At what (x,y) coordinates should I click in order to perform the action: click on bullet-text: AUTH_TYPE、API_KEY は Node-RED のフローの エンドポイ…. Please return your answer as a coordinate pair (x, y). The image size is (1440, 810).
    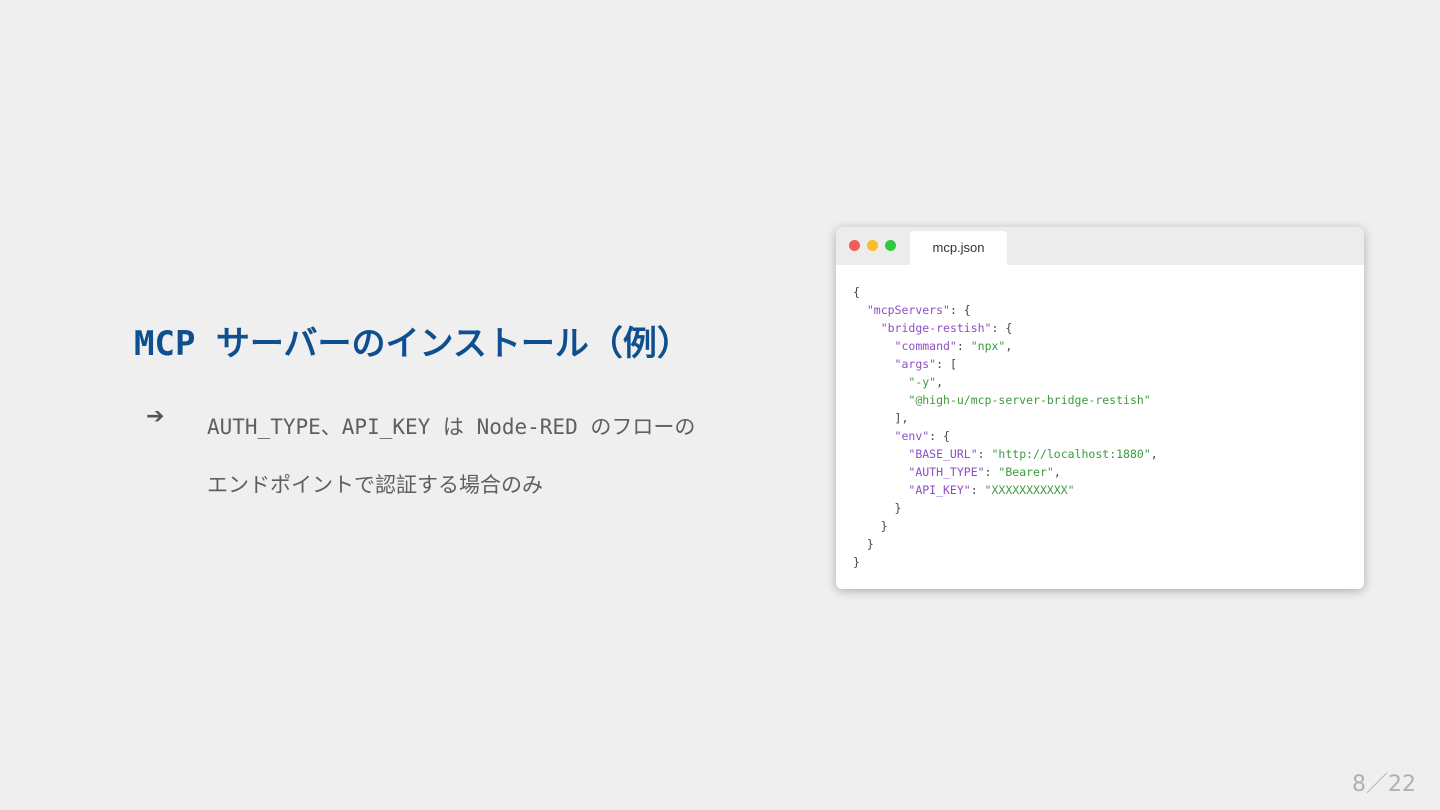
    Looking at the image, I should click on (451, 456).